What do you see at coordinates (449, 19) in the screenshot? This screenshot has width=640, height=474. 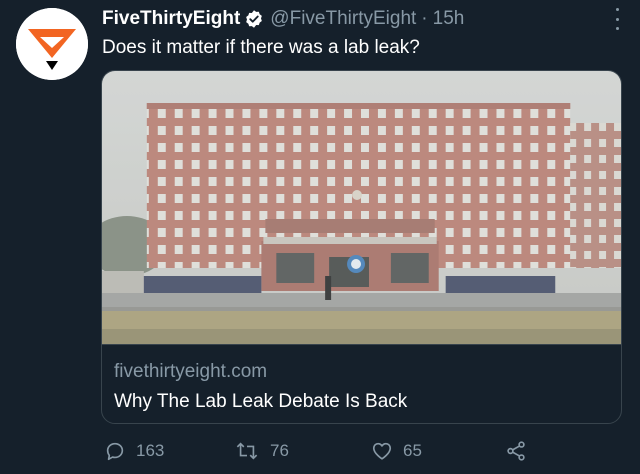 I see `timestamp: 15h` at bounding box center [449, 19].